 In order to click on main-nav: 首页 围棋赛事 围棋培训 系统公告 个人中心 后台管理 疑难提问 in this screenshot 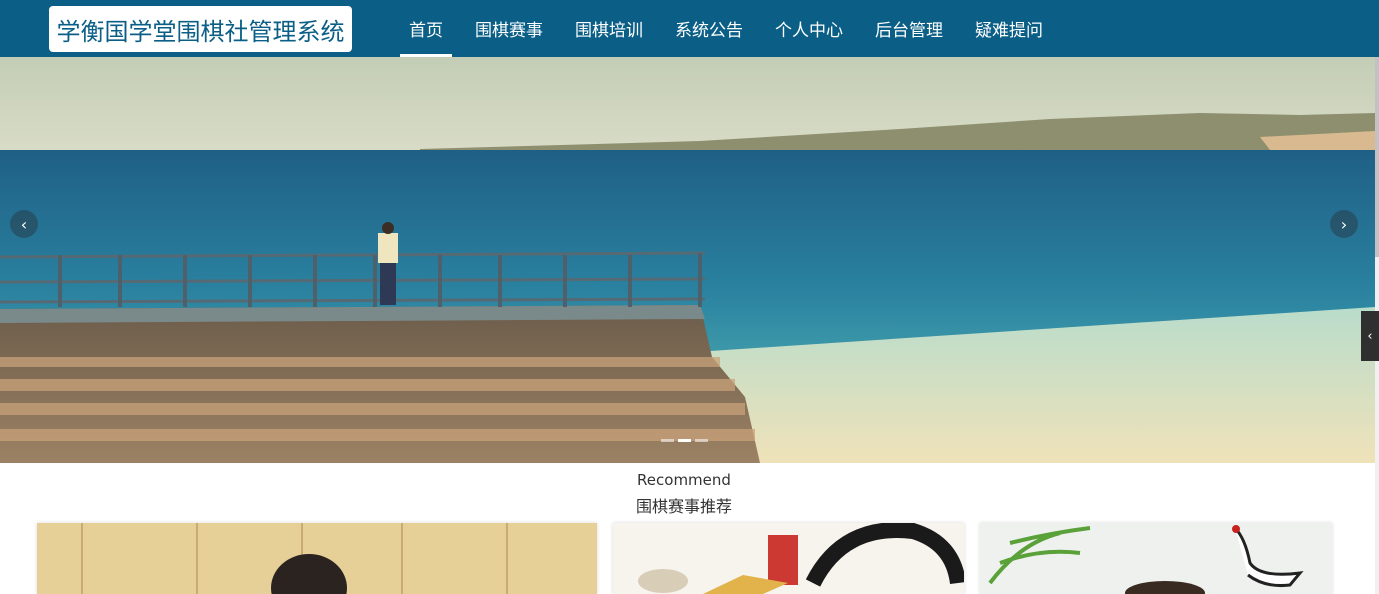, I will do `click(726, 28)`.